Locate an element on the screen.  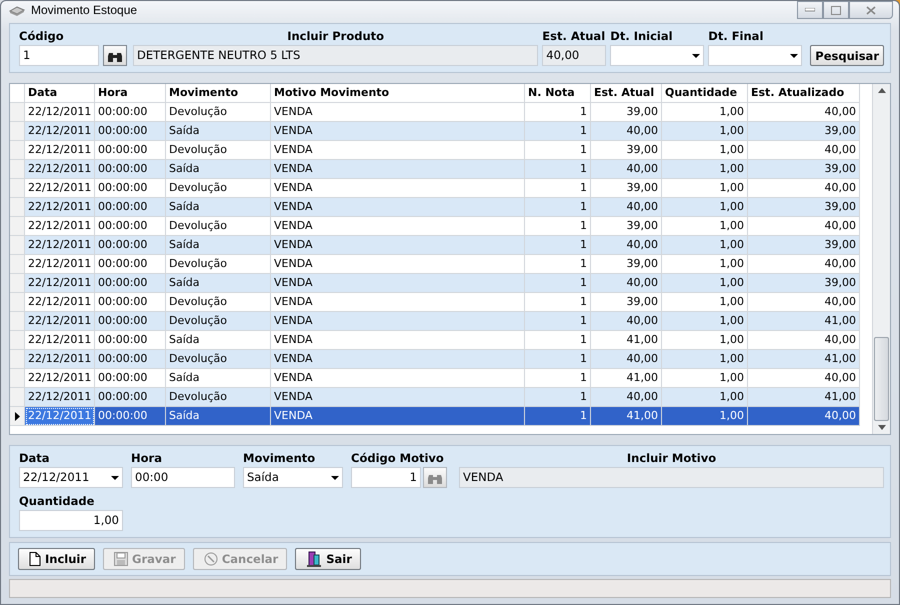
column-header: Motivo Movimento is located at coordinates (398, 93).